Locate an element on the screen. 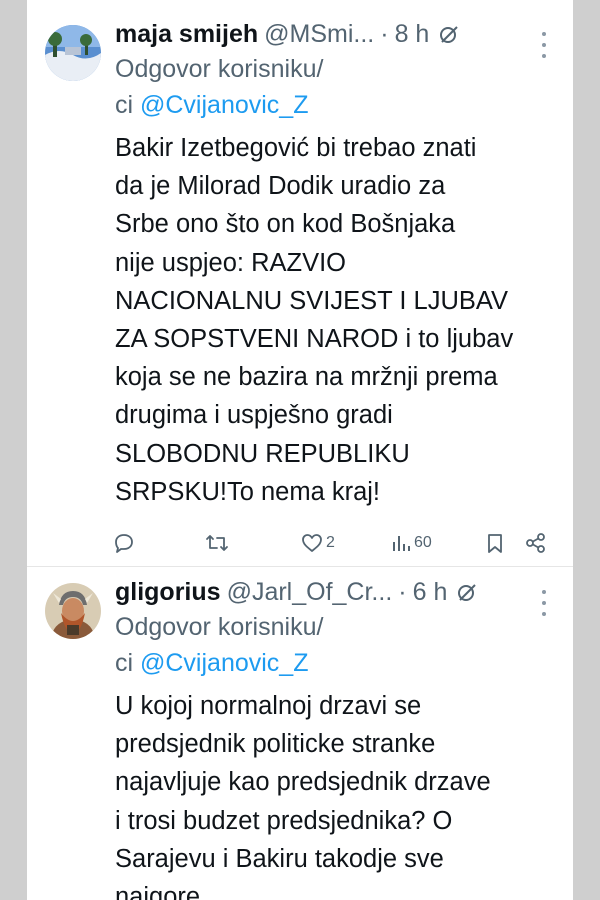  bookmark-button is located at coordinates (495, 543).